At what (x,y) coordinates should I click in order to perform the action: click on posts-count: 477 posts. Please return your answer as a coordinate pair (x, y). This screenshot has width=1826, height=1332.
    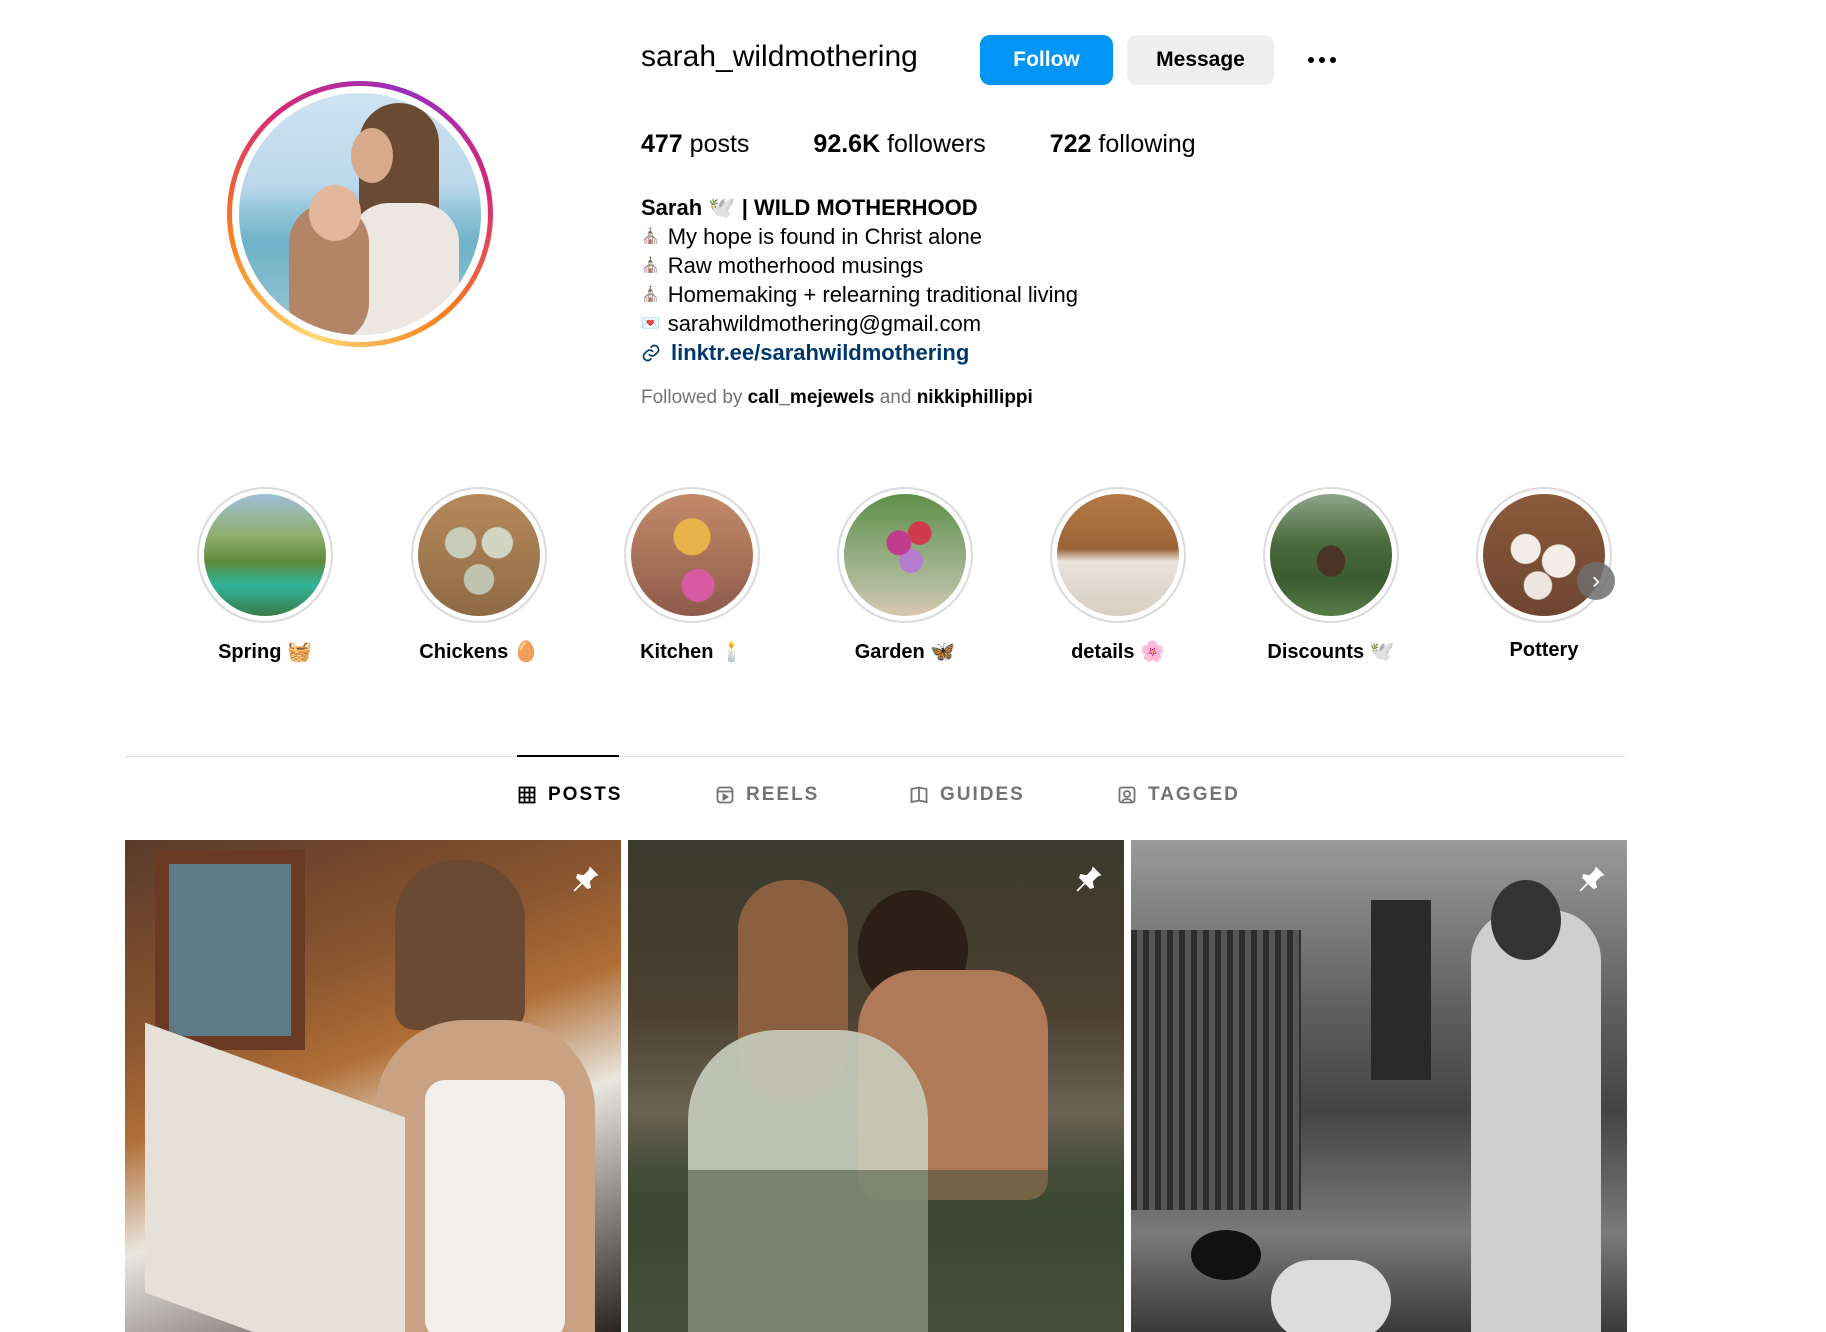
    Looking at the image, I should click on (695, 144).